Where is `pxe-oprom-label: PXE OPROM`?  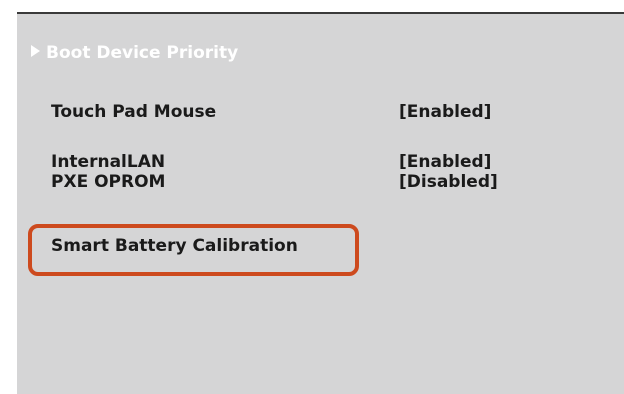 pxe-oprom-label: PXE OPROM is located at coordinates (108, 182).